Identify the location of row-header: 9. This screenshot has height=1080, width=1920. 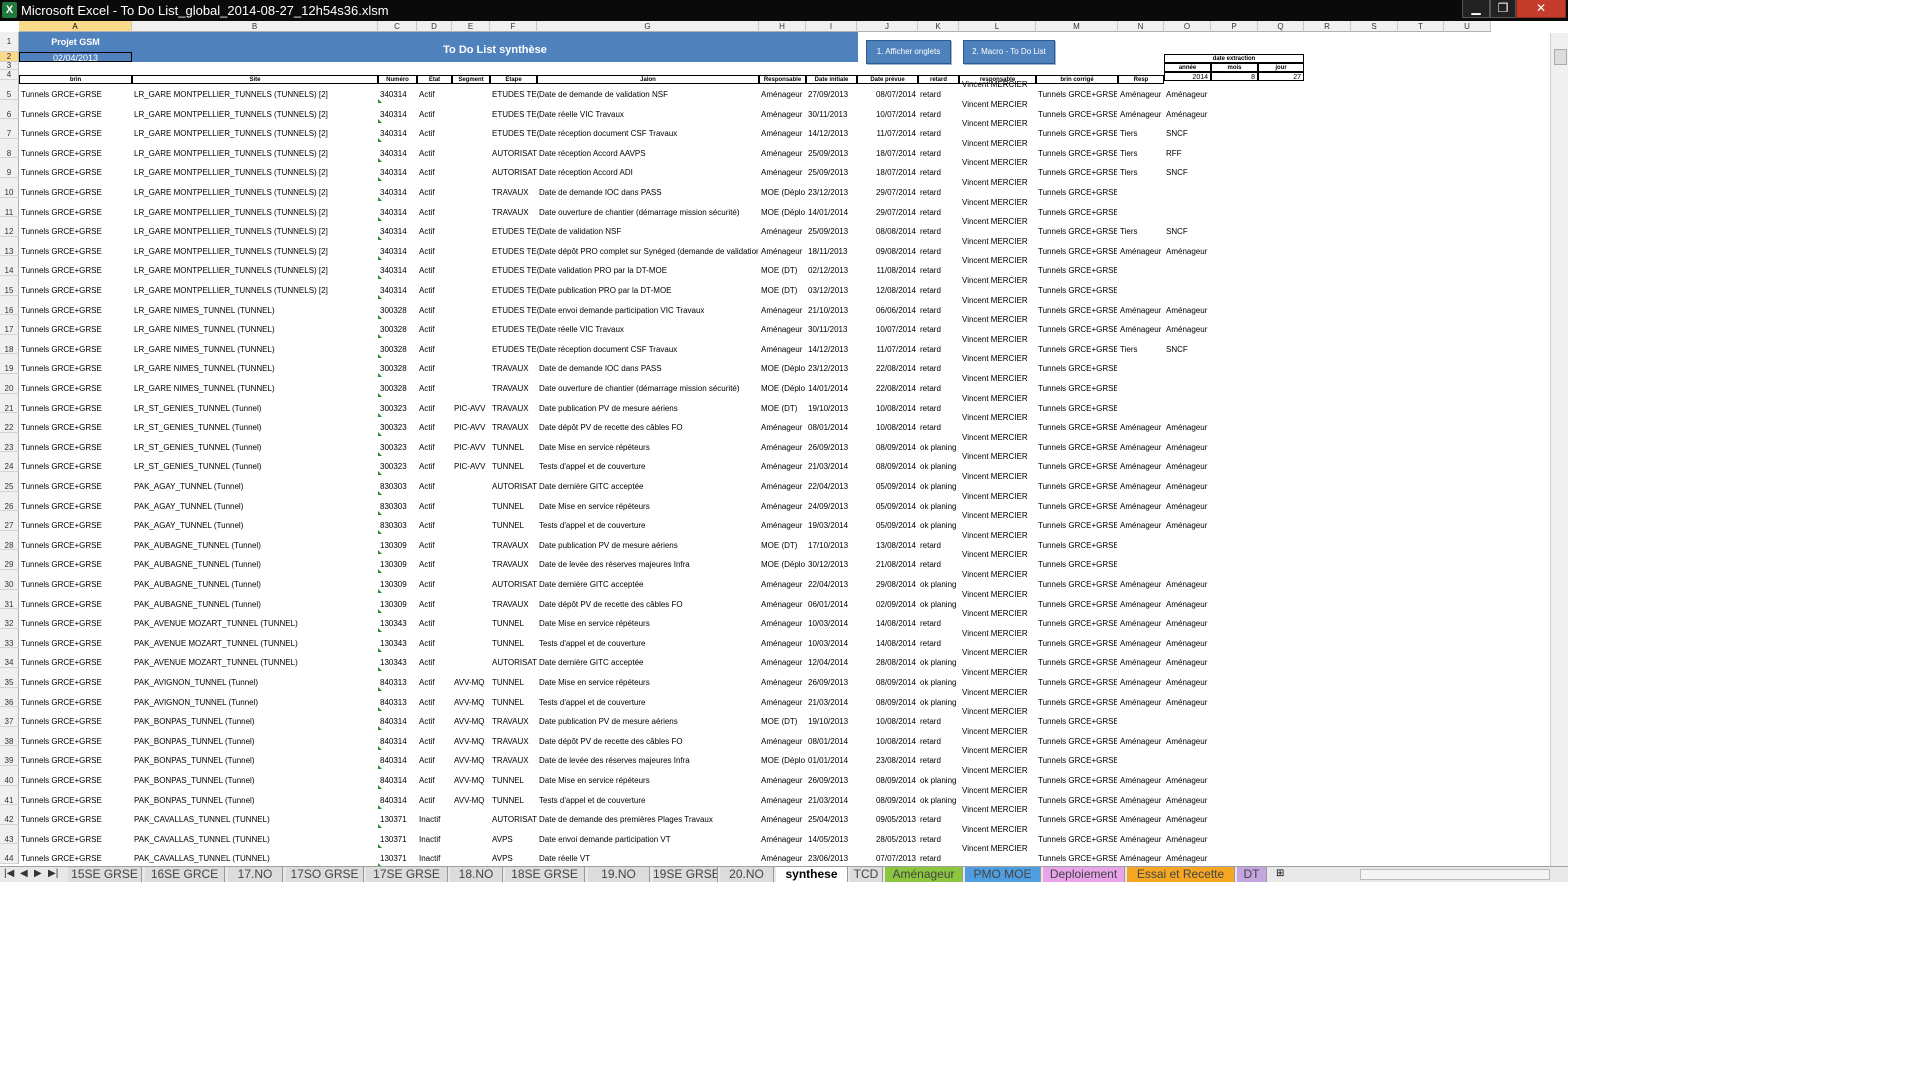
(9, 168).